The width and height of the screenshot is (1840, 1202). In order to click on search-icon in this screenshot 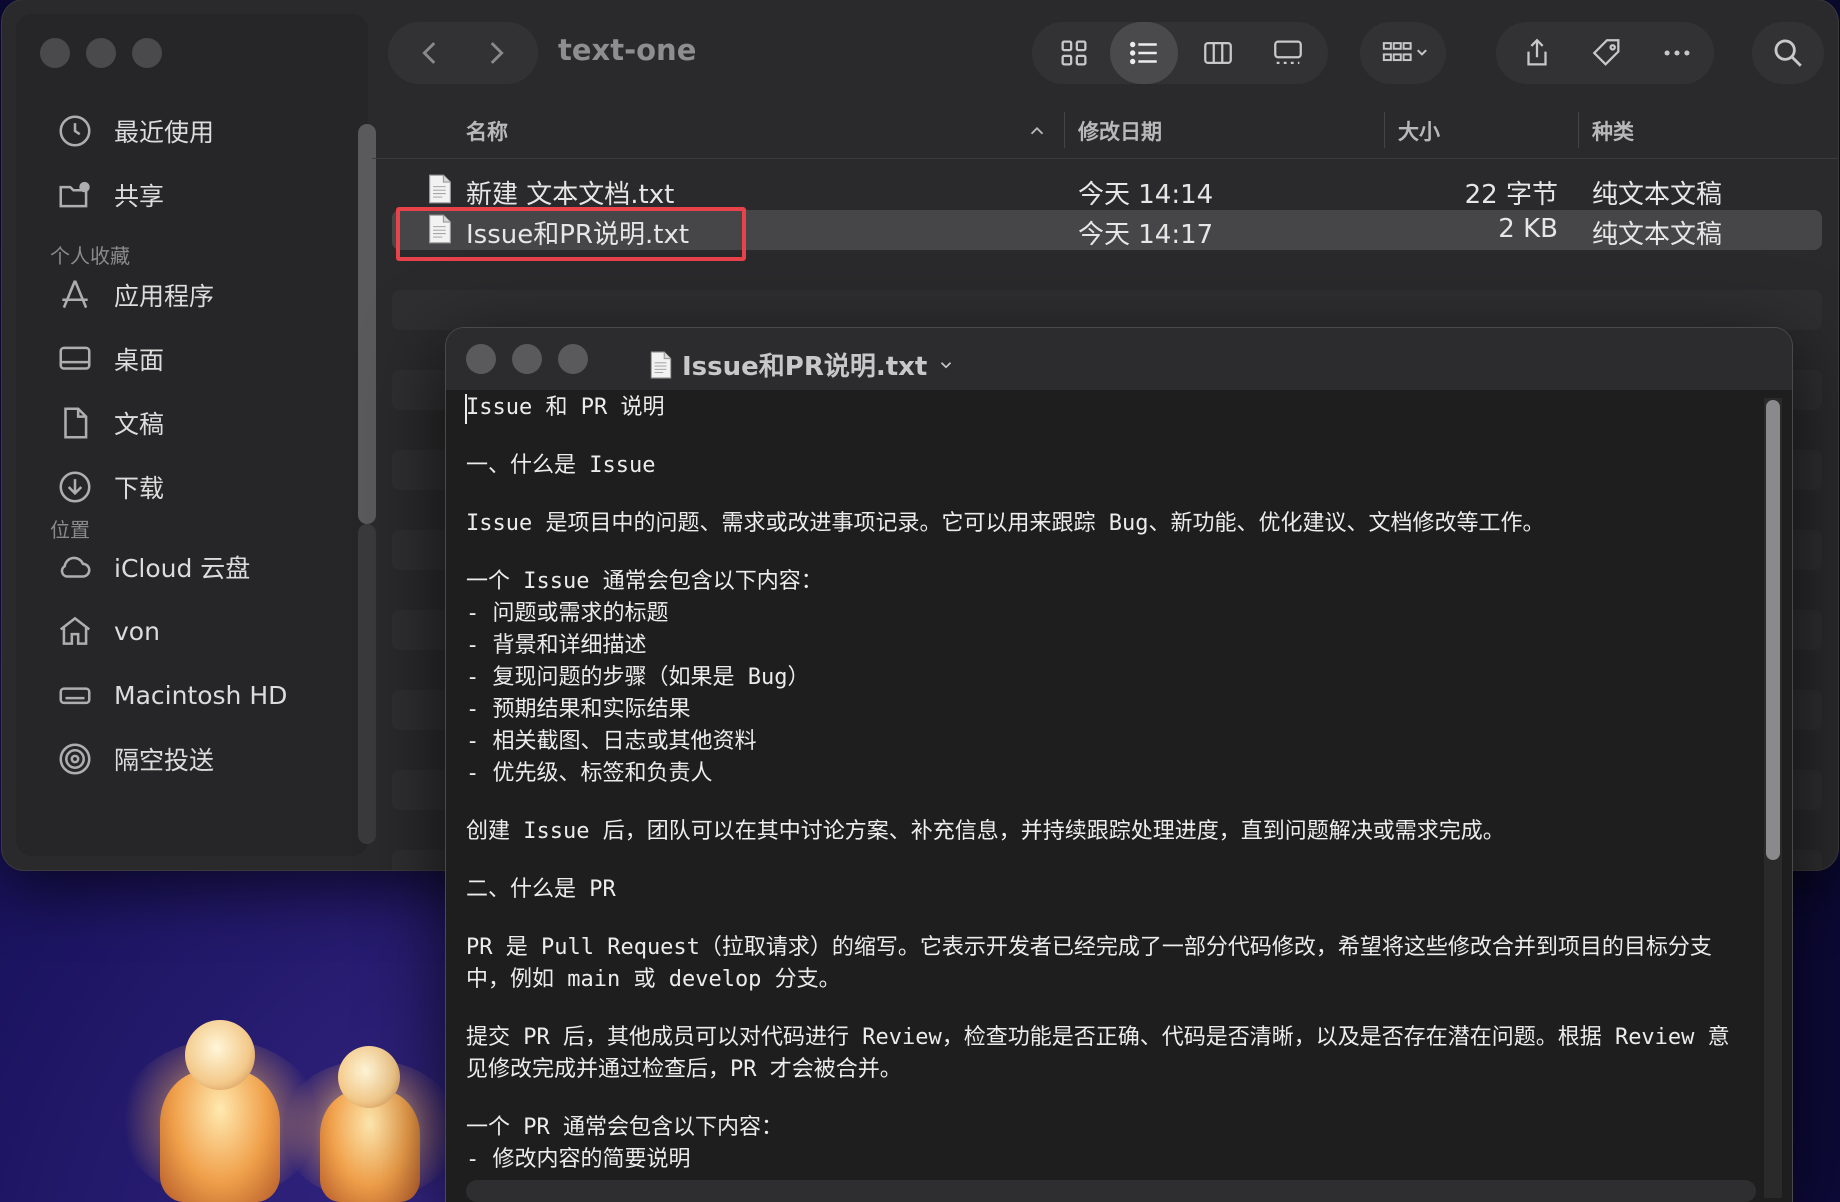, I will do `click(1788, 53)`.